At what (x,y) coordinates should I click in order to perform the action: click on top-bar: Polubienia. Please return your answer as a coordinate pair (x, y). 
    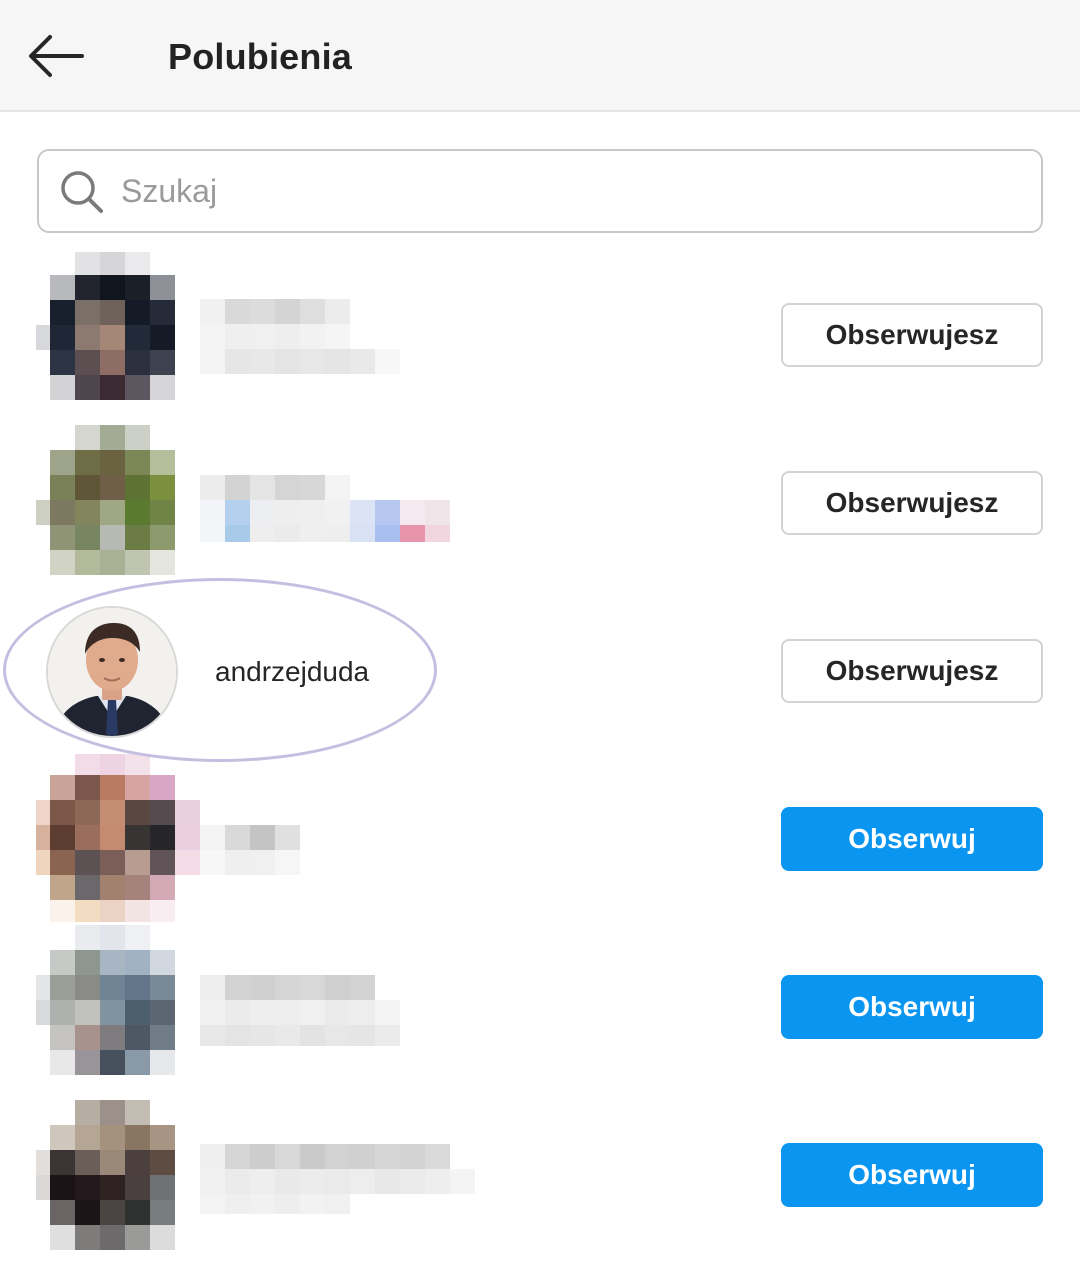
    Looking at the image, I should click on (540, 56).